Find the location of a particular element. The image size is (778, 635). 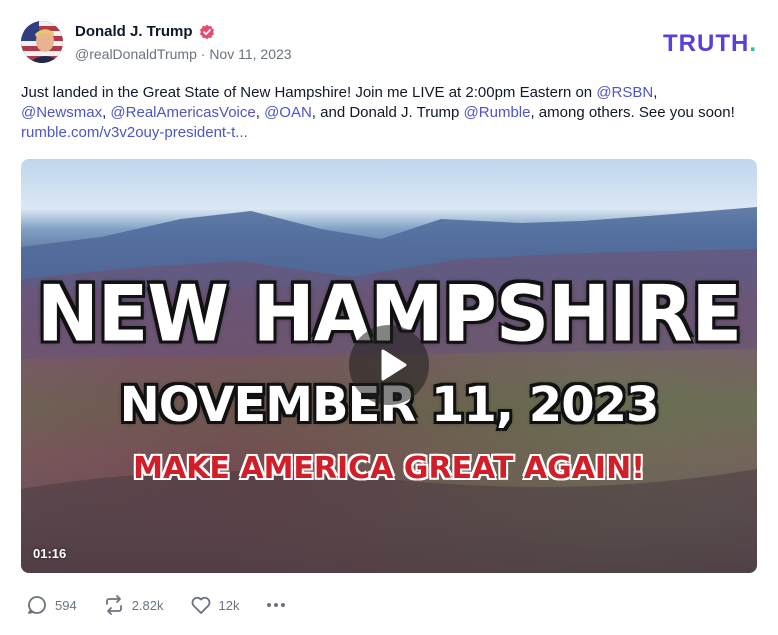

video-duration: 01:16 is located at coordinates (50, 553).